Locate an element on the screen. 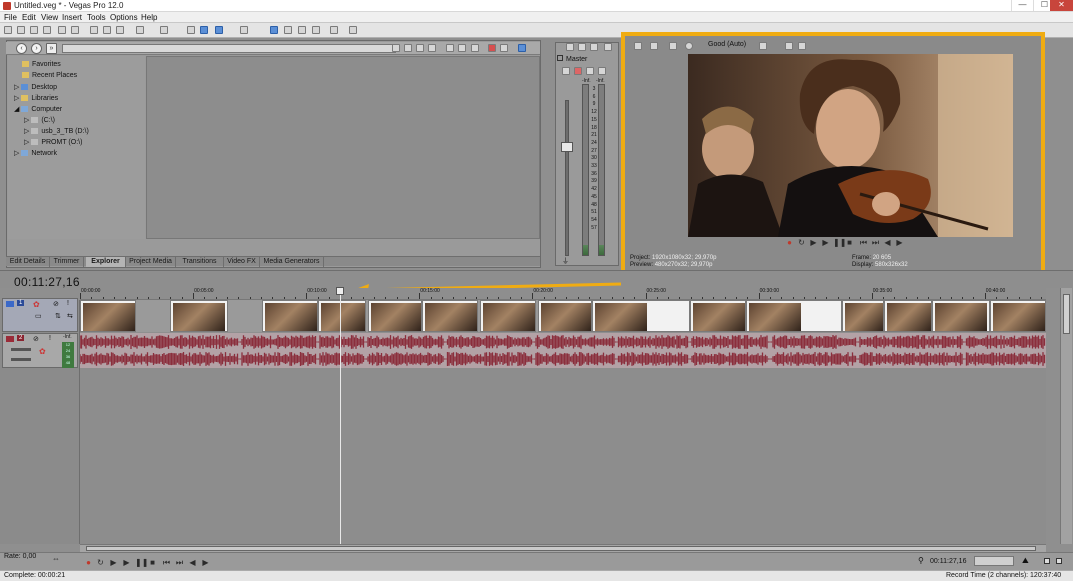 This screenshot has width=1073, height=581. start-preview-icon is located at coordinates (450, 48).